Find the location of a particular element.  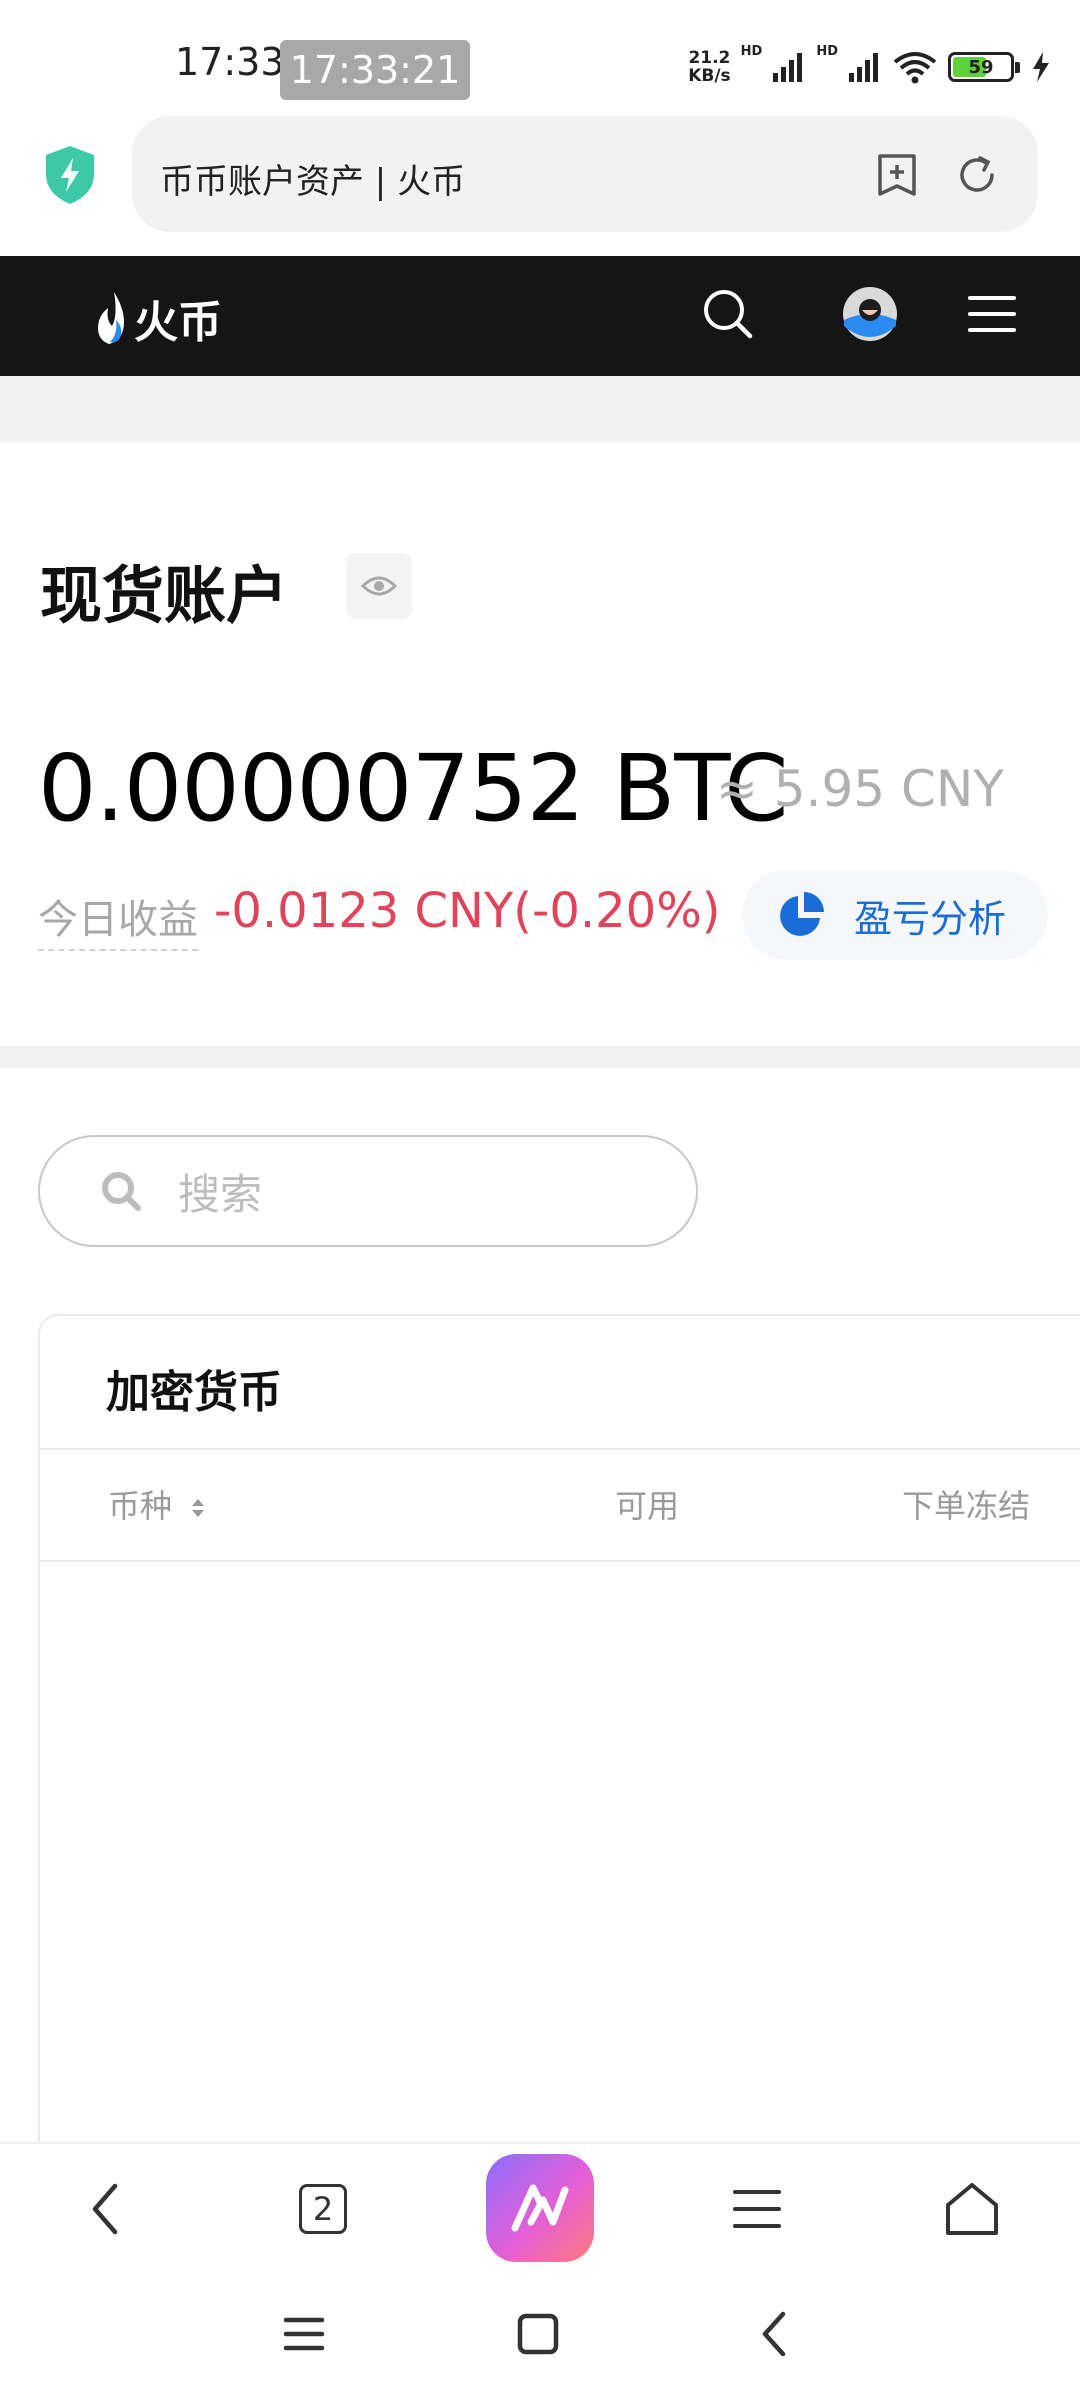

tabs-button: 2 is located at coordinates (323, 2209).